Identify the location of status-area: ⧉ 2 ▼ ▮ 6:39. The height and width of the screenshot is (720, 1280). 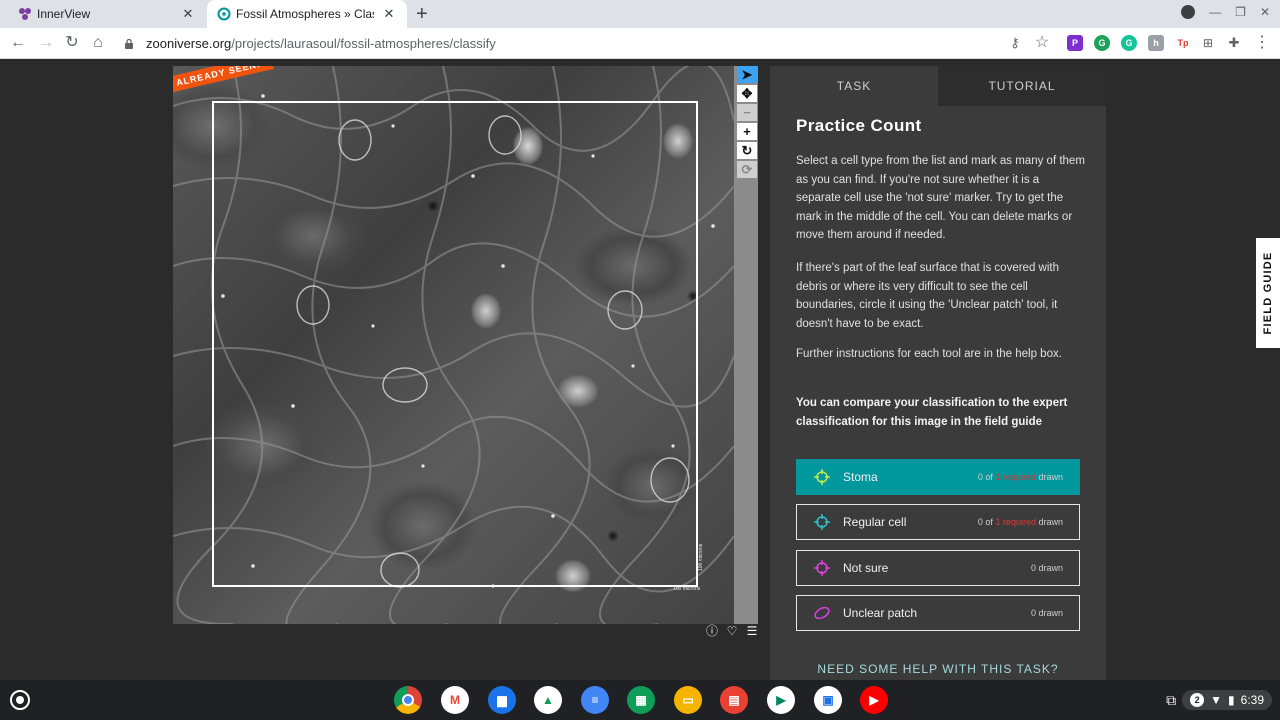
(1219, 700).